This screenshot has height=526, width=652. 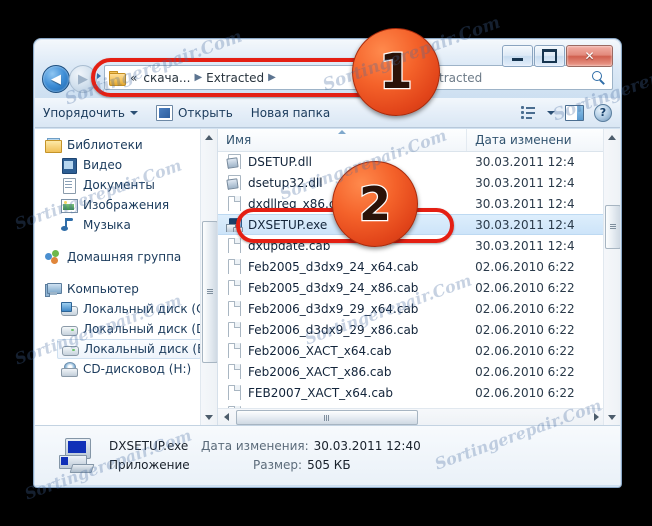 I want to click on close-button: ✕, so click(x=589, y=56).